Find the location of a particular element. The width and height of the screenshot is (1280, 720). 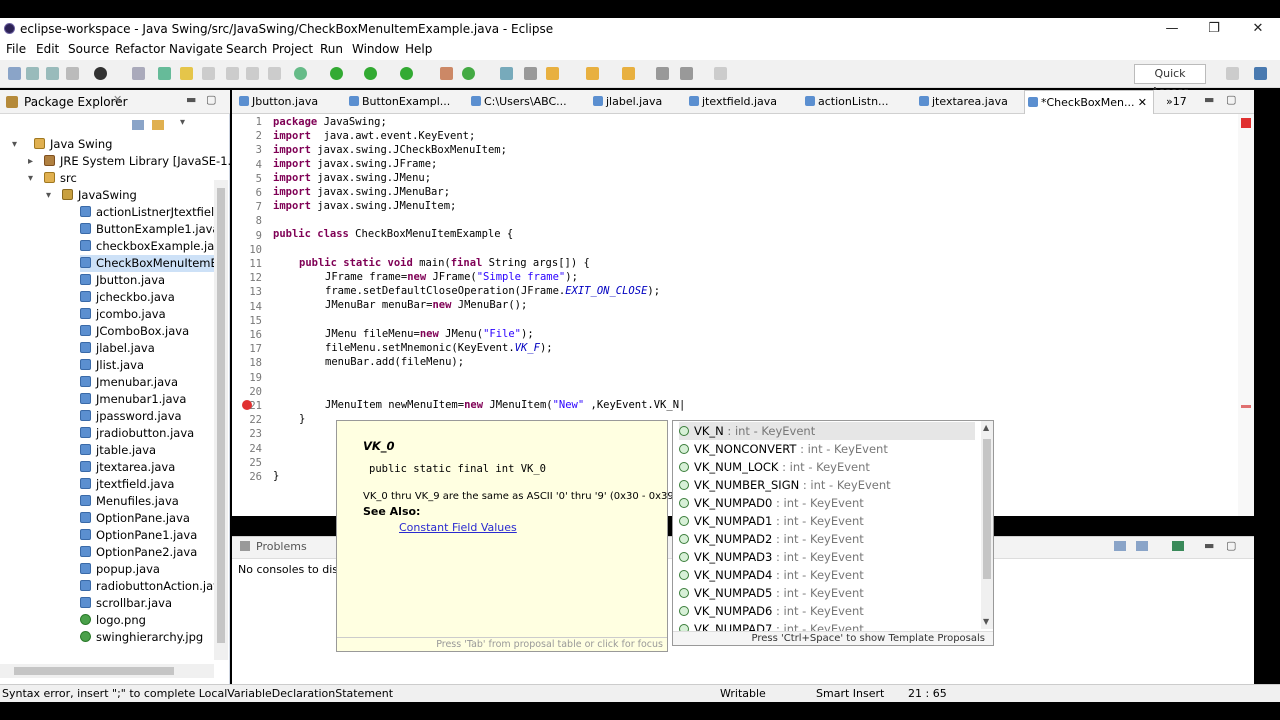

tab-problems: Problems is located at coordinates (281, 546).